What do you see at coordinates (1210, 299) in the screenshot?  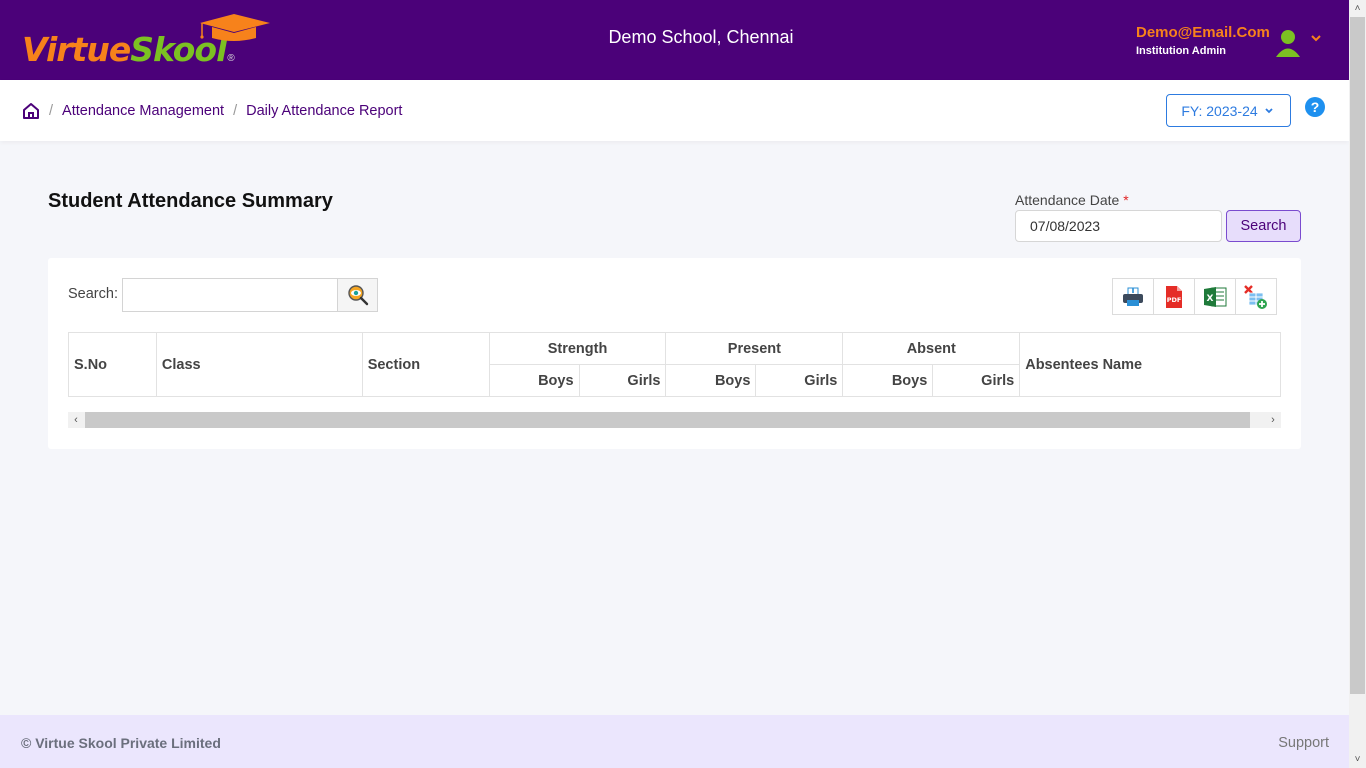 I see `excel-icon-text: X` at bounding box center [1210, 299].